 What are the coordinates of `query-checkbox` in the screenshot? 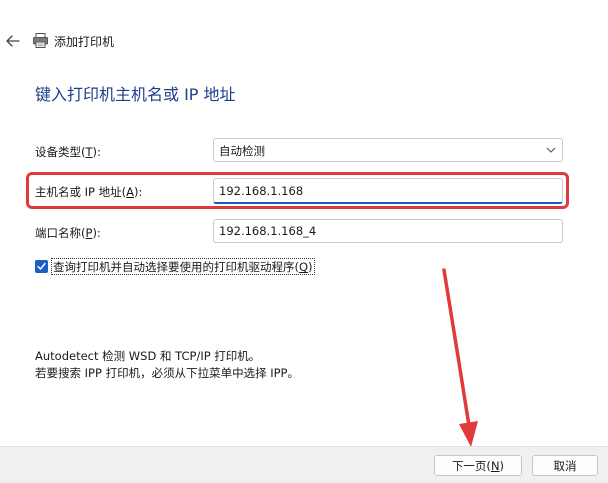 It's located at (41, 266).